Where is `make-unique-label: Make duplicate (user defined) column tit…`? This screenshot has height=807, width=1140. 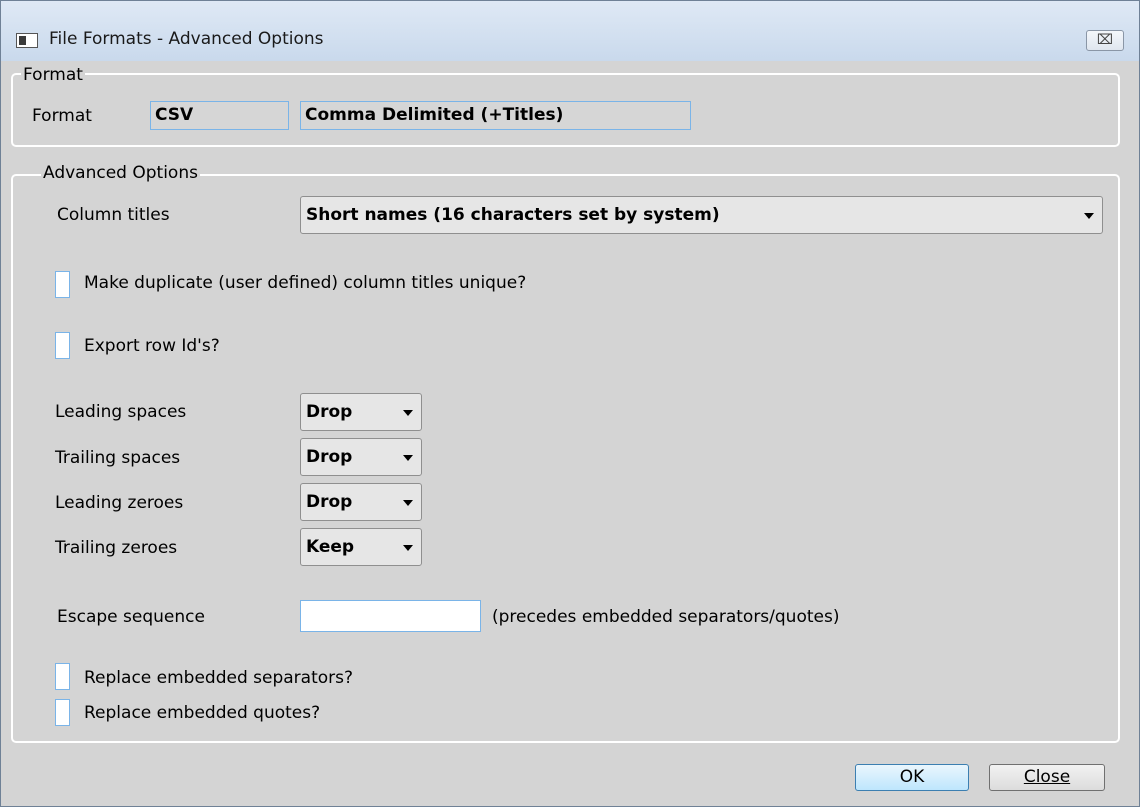 make-unique-label: Make duplicate (user defined) column tit… is located at coordinates (305, 283).